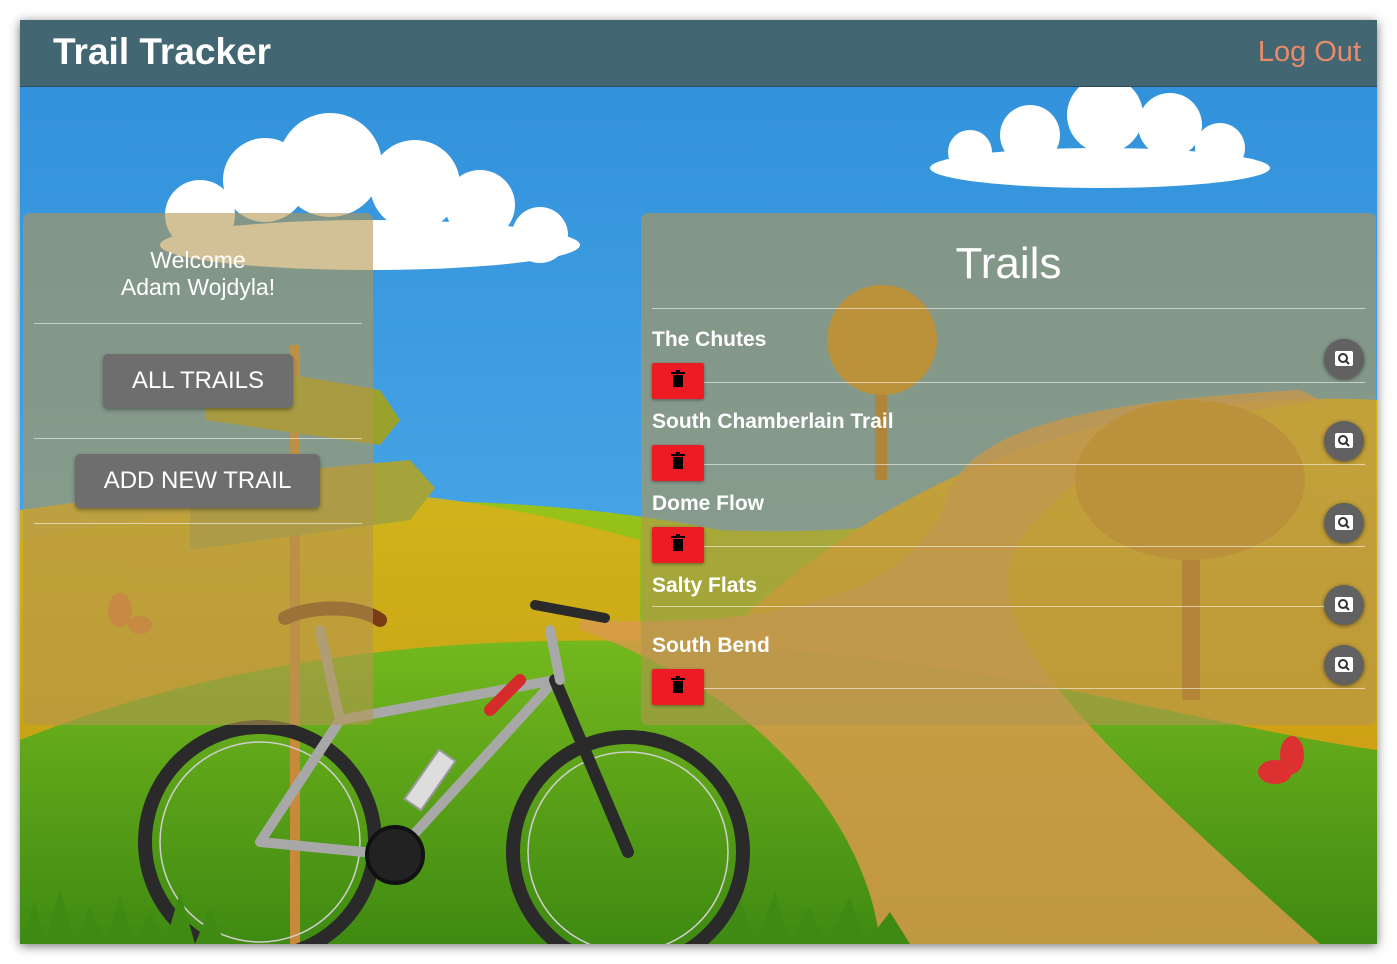 This screenshot has height=964, width=1397. Describe the element at coordinates (1008, 263) in the screenshot. I see `trails-heading: Trails` at that location.